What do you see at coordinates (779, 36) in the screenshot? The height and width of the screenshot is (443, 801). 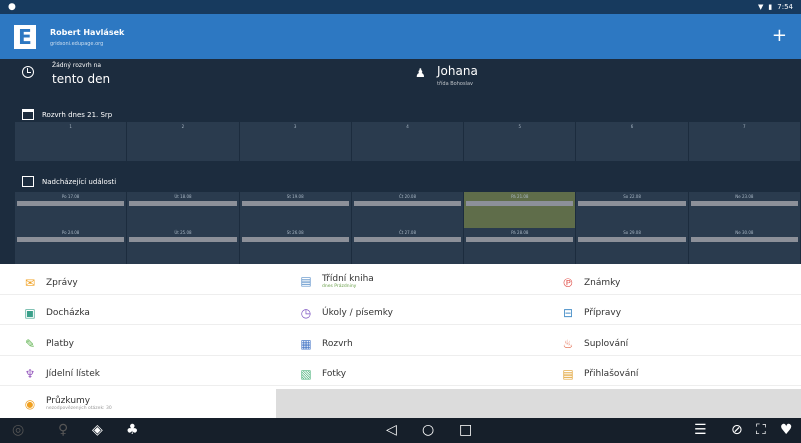 I see `plus-icon: +` at bounding box center [779, 36].